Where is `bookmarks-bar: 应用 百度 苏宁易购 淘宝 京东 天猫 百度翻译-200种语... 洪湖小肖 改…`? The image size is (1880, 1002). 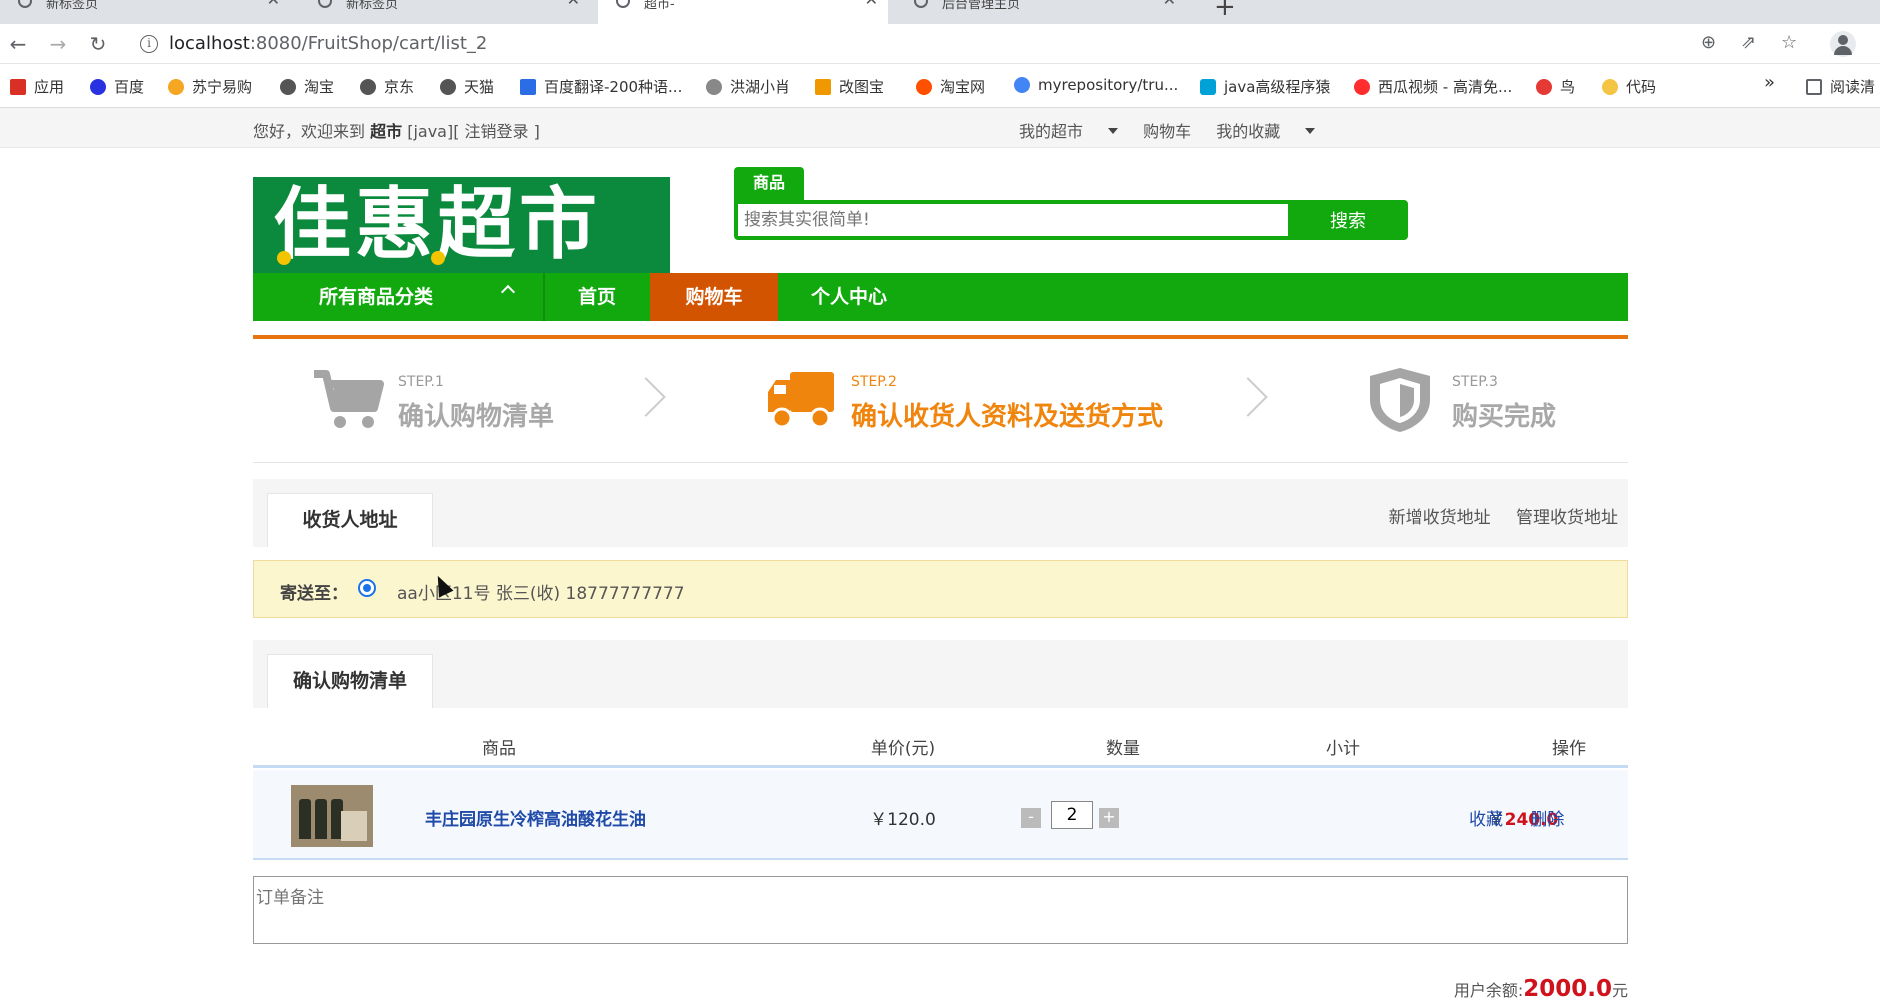
bookmarks-bar: 应用 百度 苏宁易购 淘宝 京东 天猫 百度翻译-200种语... 洪湖小肖 改… is located at coordinates (940, 86).